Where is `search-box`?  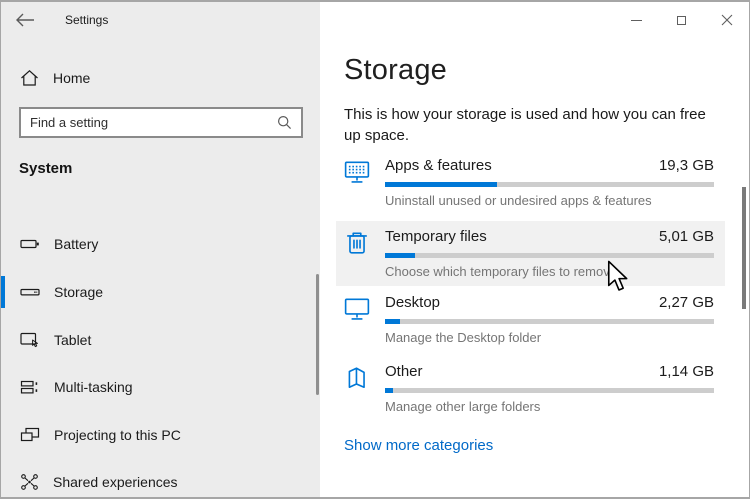
search-box is located at coordinates (161, 122).